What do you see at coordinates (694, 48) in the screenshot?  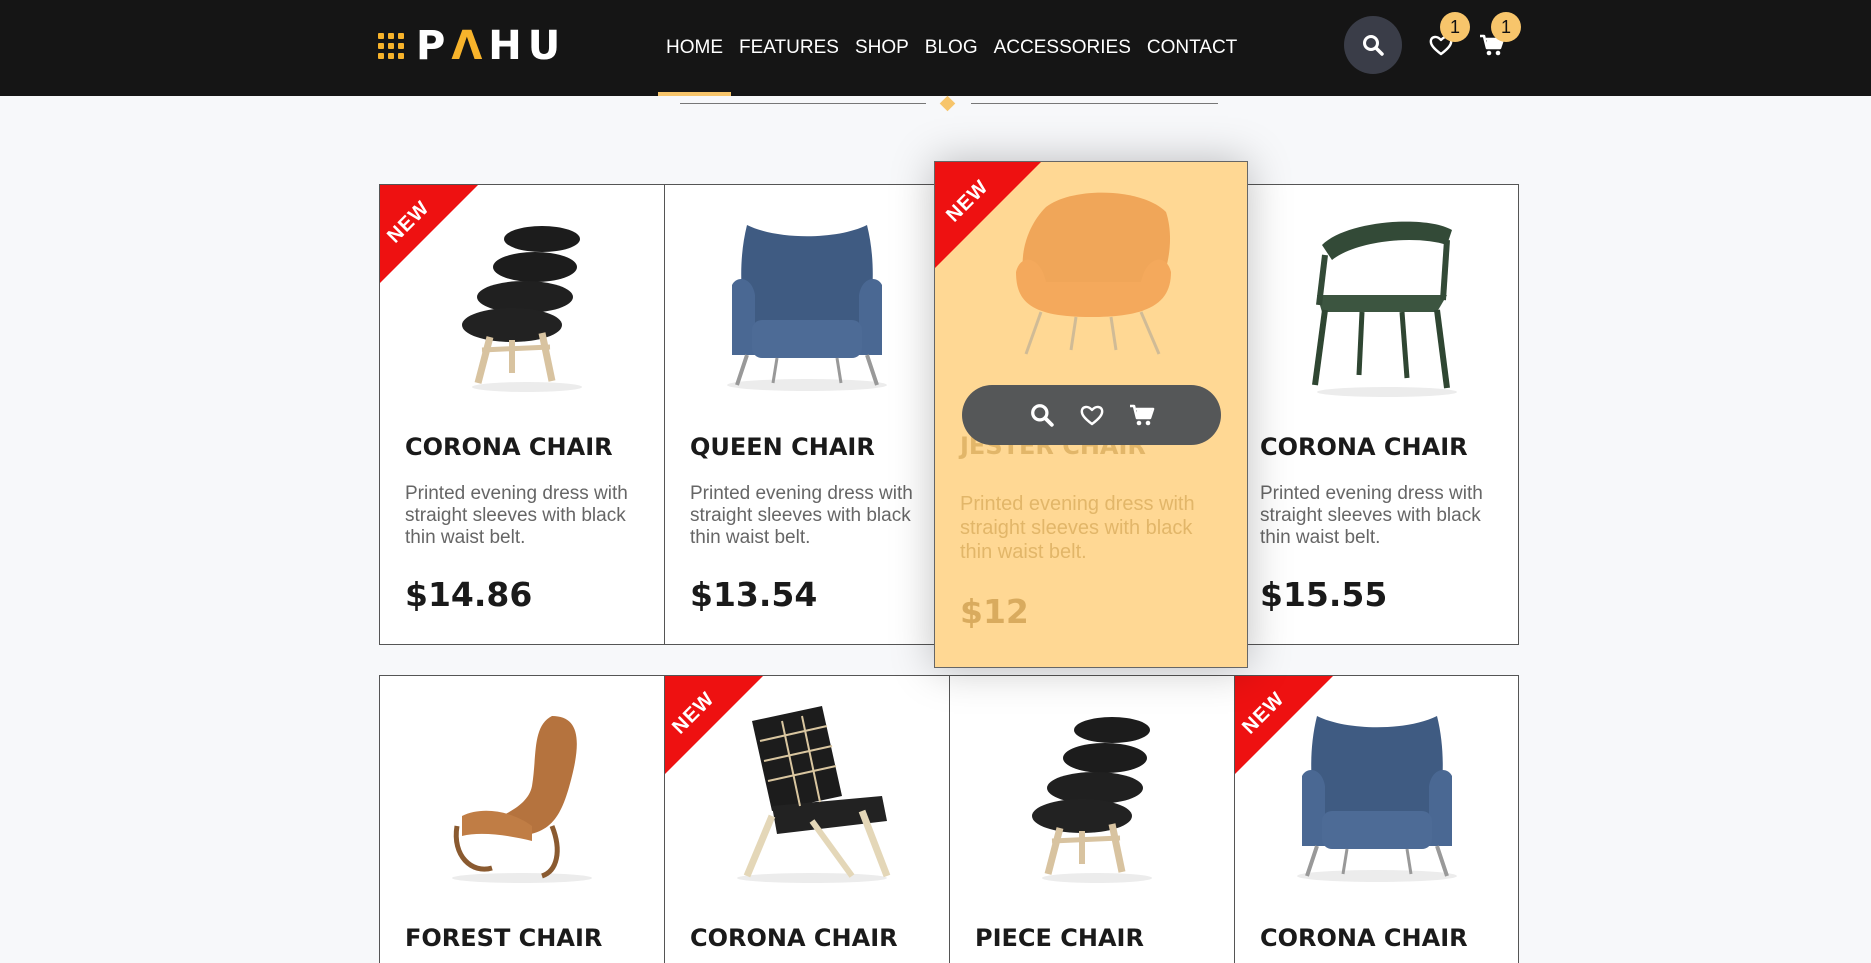 I see `nav-home: HOME` at bounding box center [694, 48].